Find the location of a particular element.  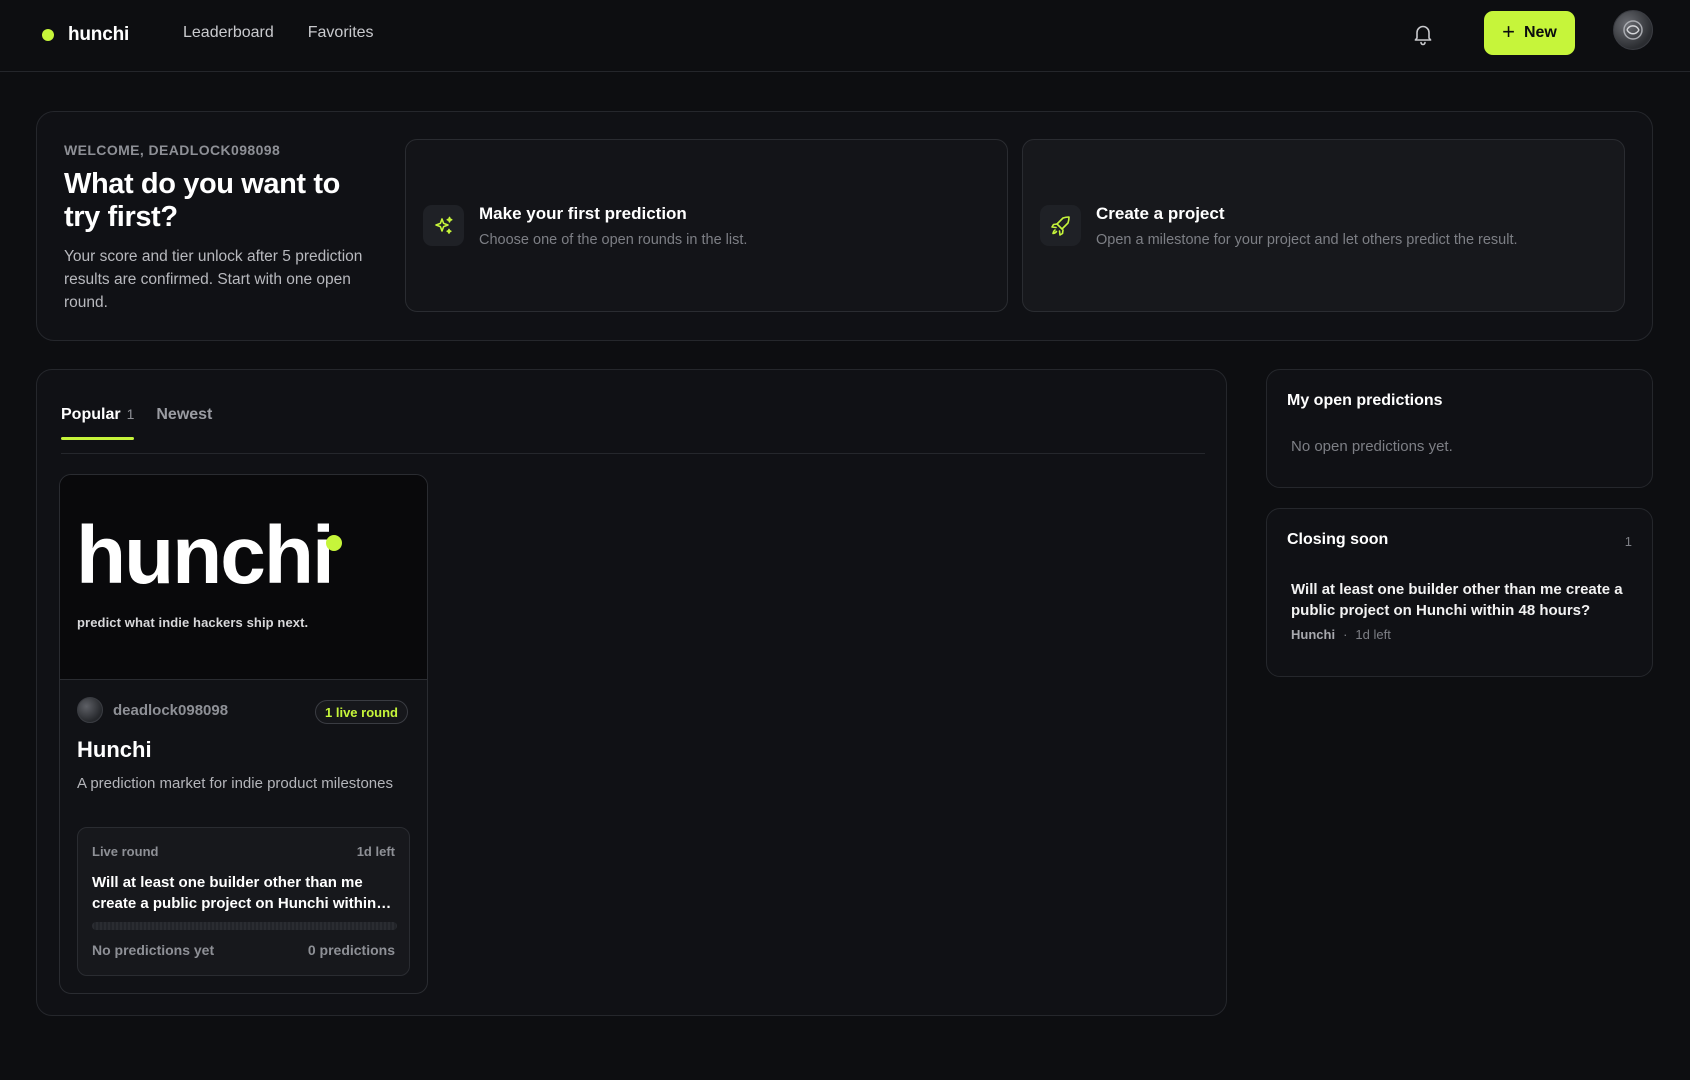

closing-soon-count: 1 is located at coordinates (1628, 541).